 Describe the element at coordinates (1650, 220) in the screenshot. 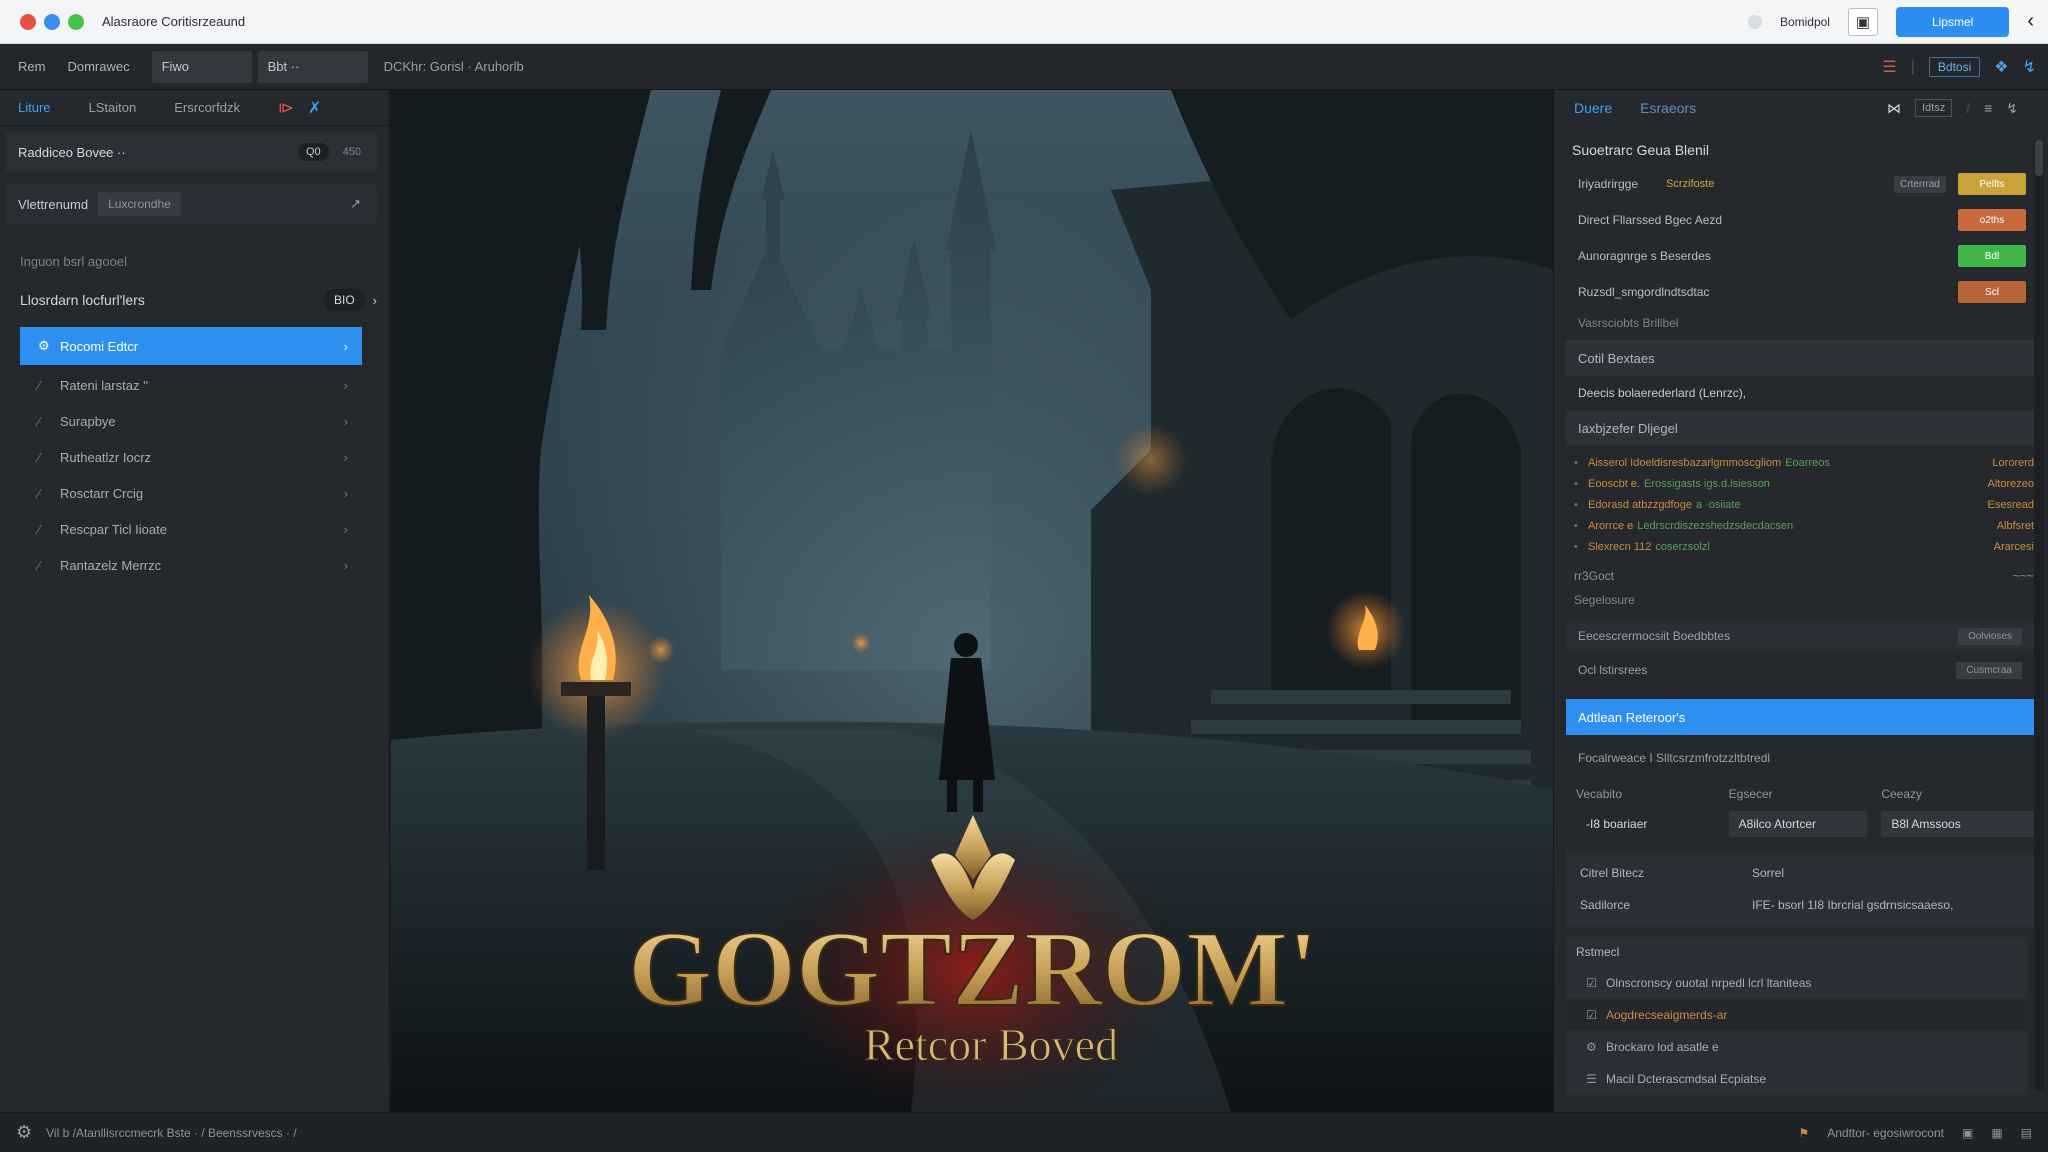

I see `property-key: Direct Fllarssed Bgec Aezd` at that location.